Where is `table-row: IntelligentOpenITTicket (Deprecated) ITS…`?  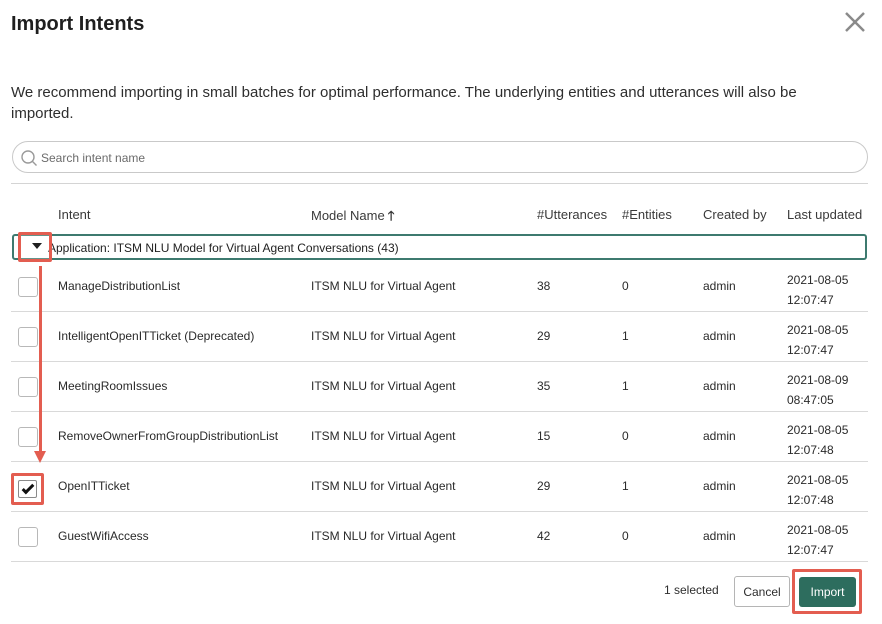 table-row: IntelligentOpenITTicket (Deprecated) ITS… is located at coordinates (439, 337).